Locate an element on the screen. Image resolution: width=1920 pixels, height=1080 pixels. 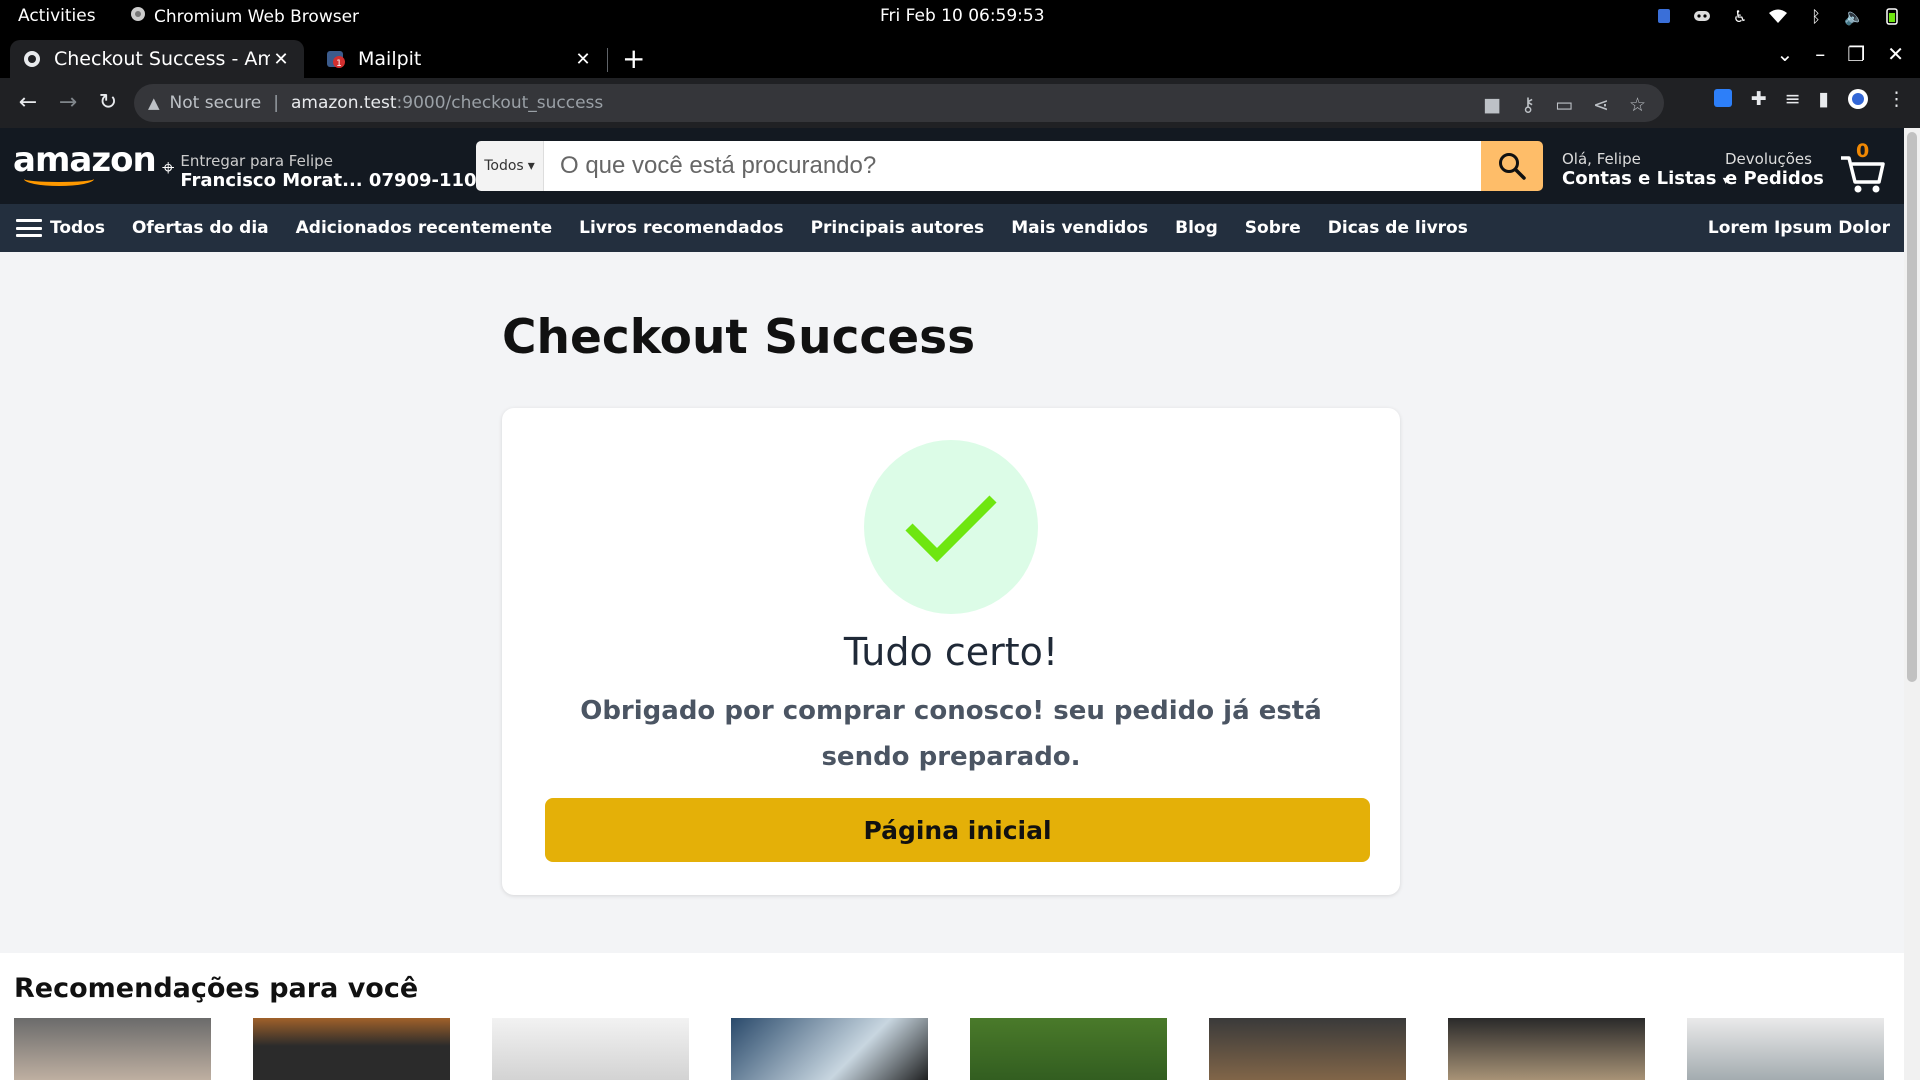
warning-icon: ▲ is located at coordinates (154, 103).